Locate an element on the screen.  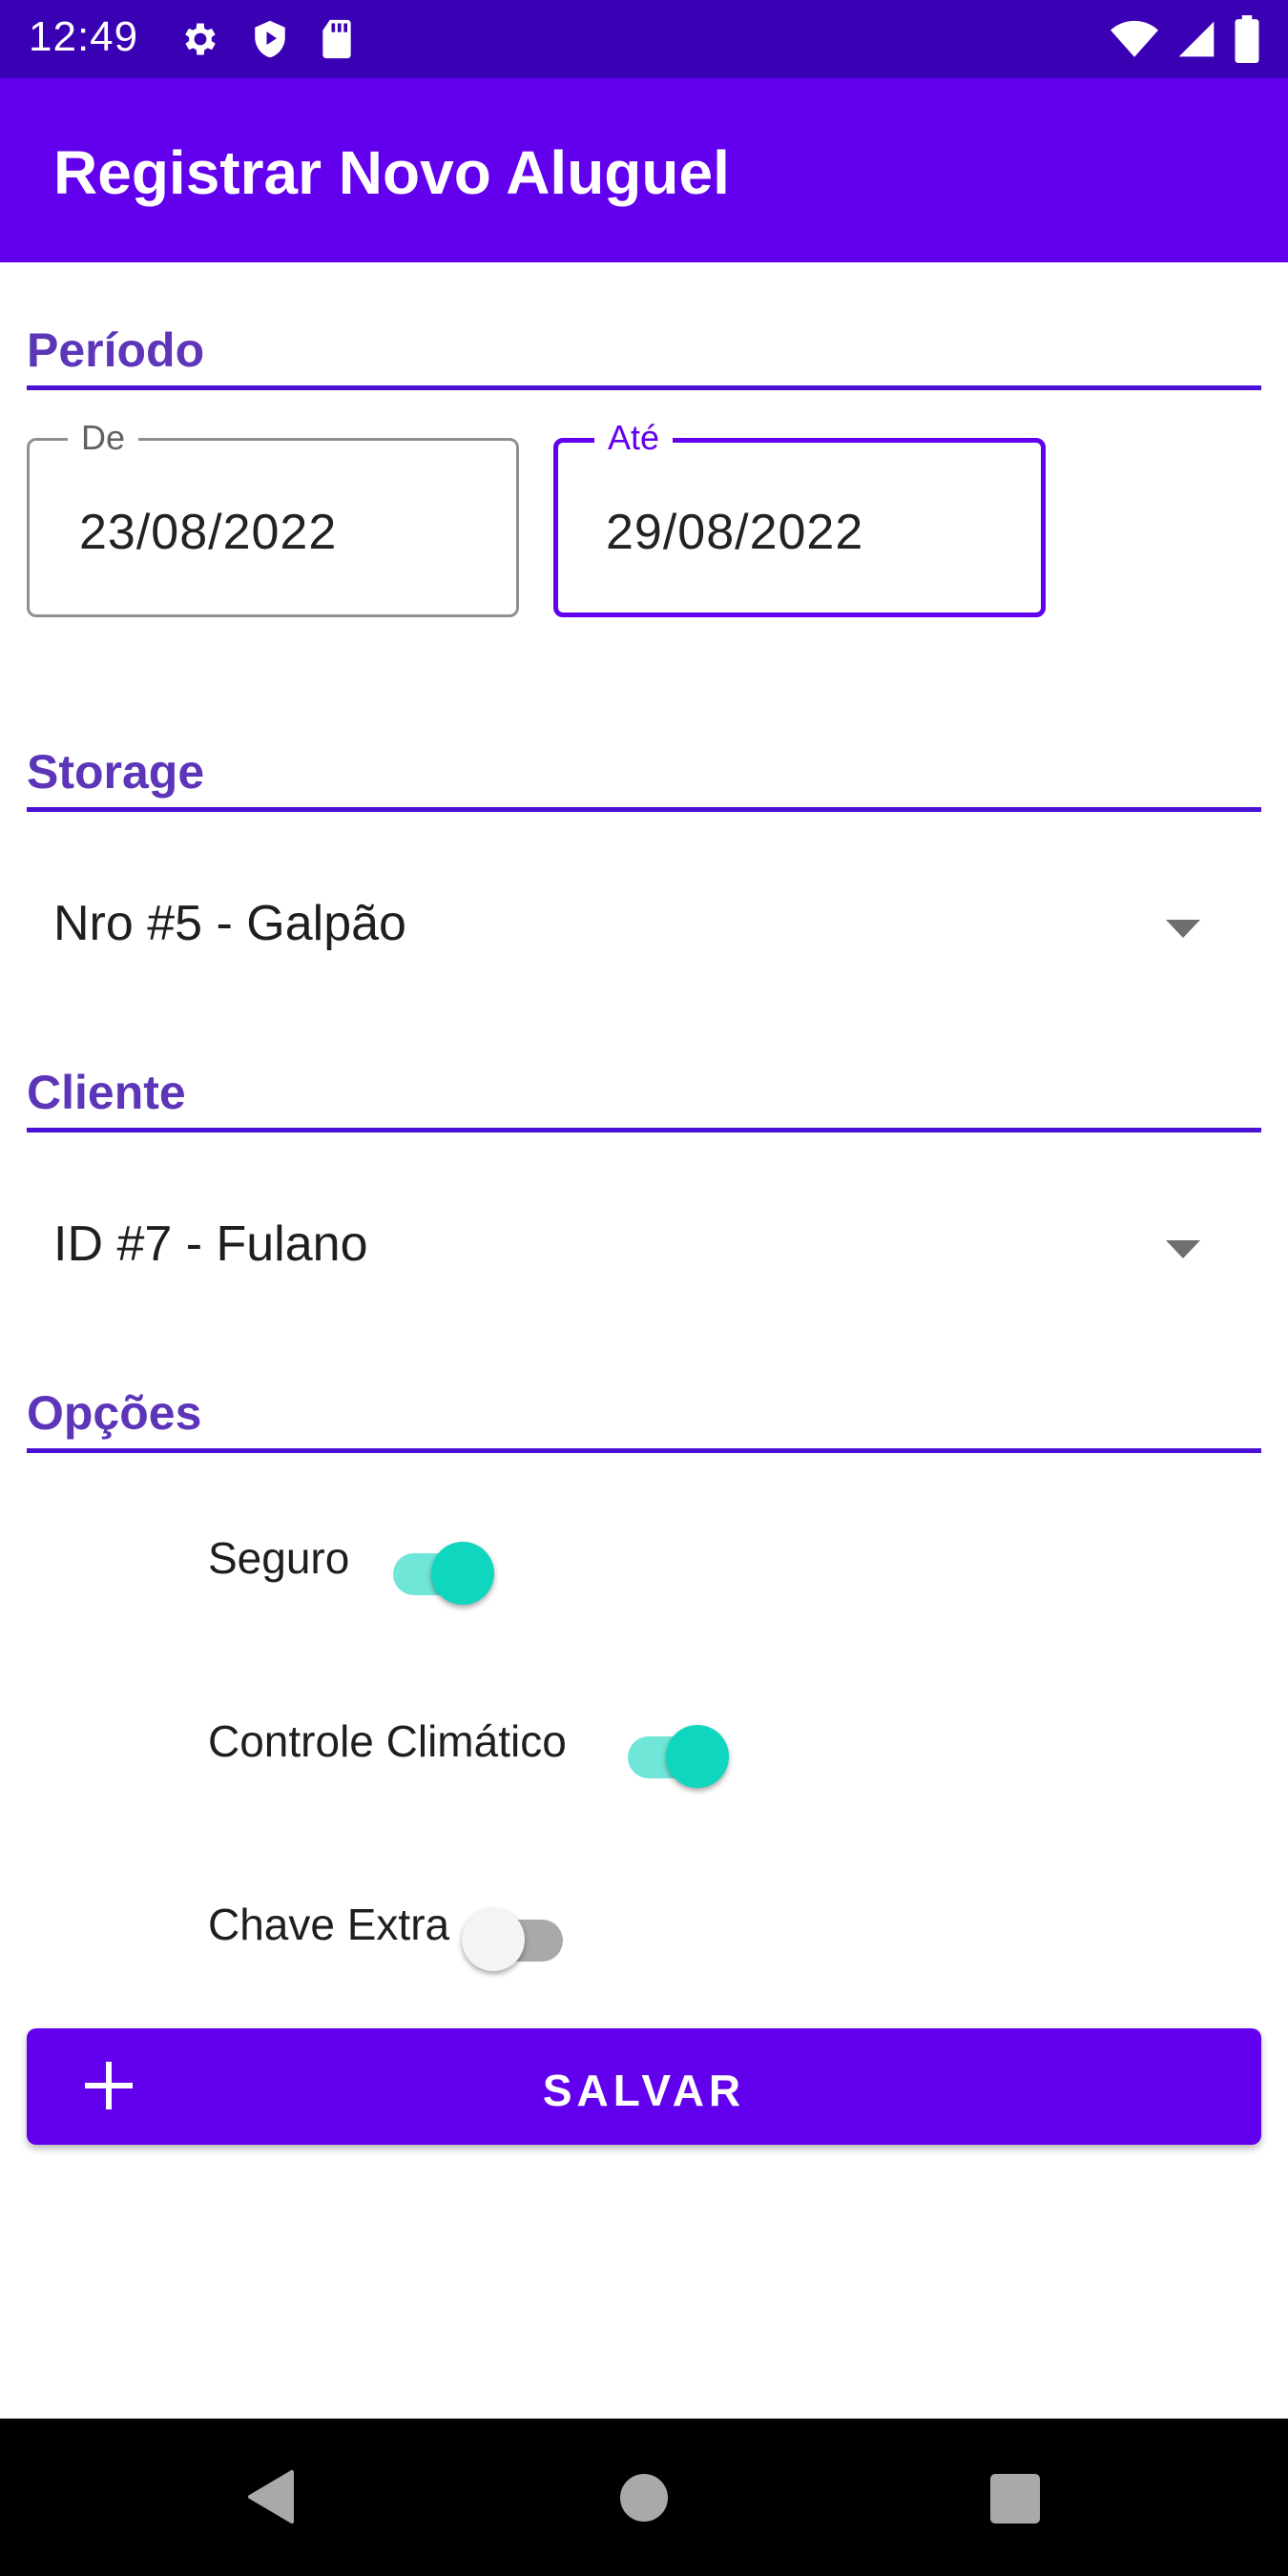
back-icon is located at coordinates (270, 2496).